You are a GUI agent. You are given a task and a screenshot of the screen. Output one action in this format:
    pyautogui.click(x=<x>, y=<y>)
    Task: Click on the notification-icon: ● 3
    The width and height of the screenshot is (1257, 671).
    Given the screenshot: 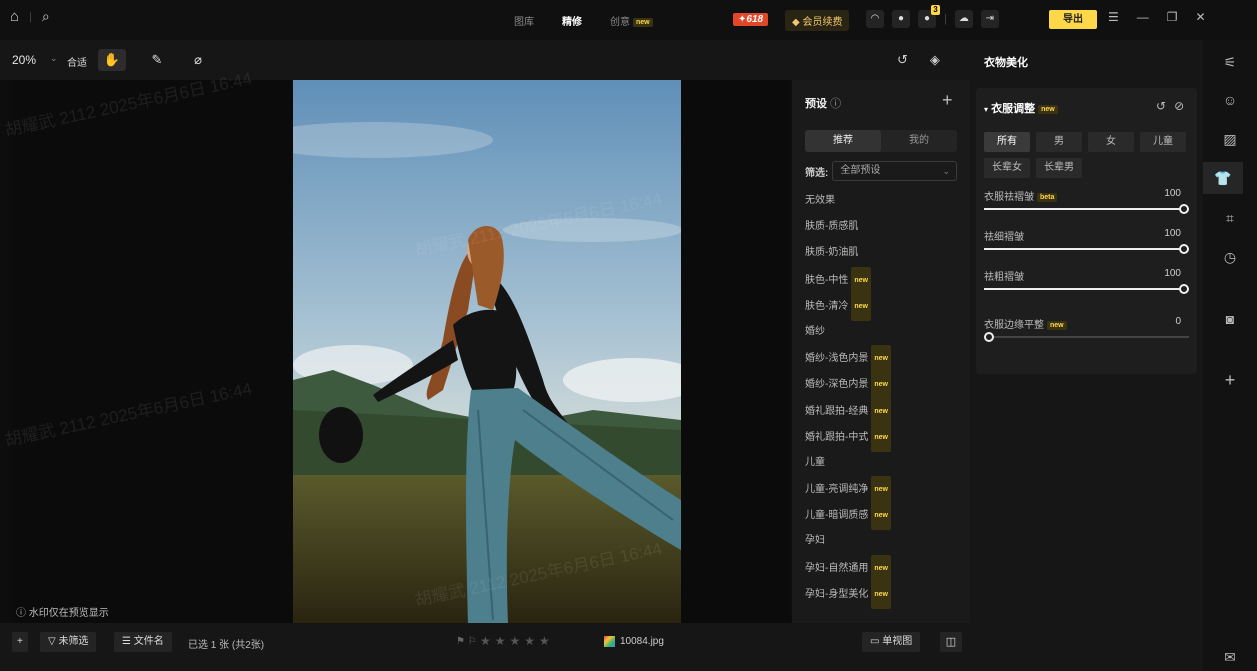 What is the action you would take?
    pyautogui.click(x=929, y=16)
    